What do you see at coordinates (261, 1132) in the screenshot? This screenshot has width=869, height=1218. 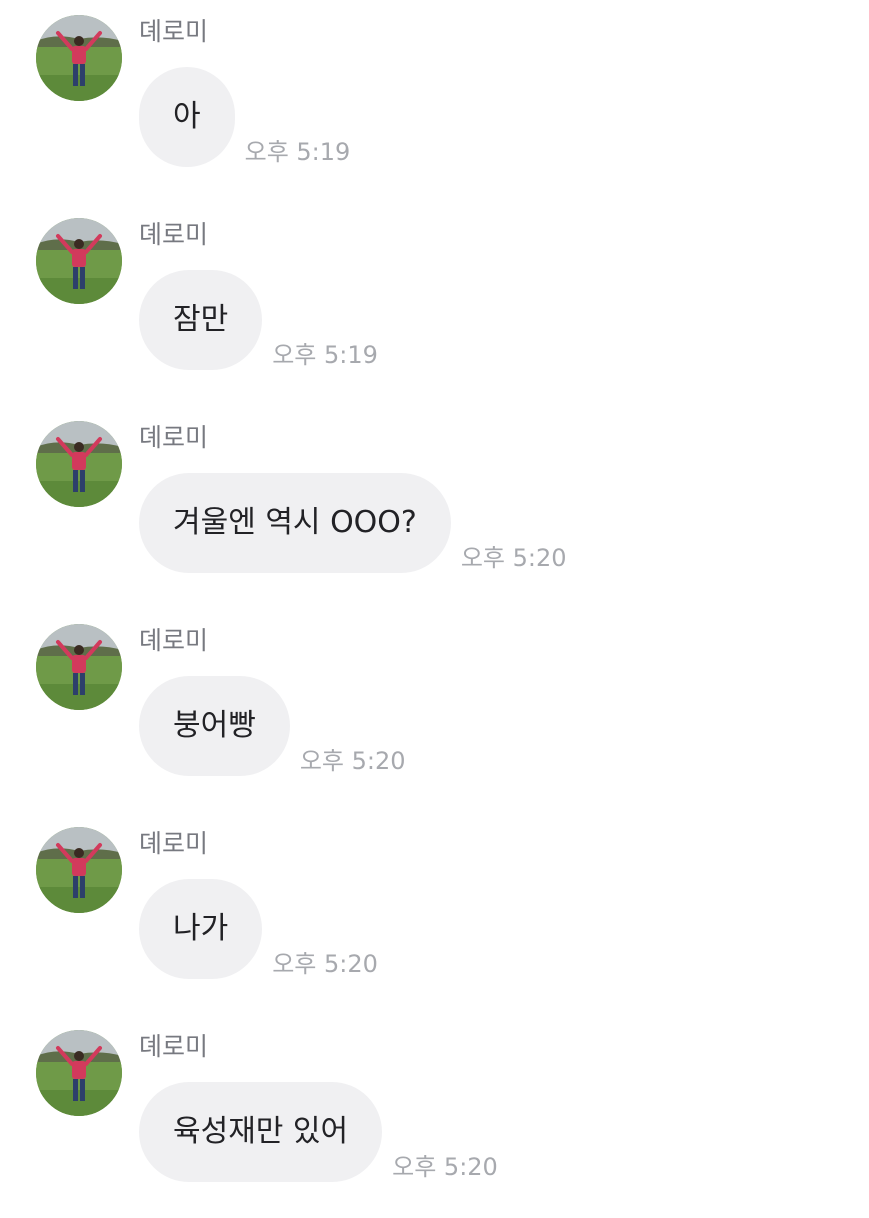 I see `message-bubble: 육성재만 있어` at bounding box center [261, 1132].